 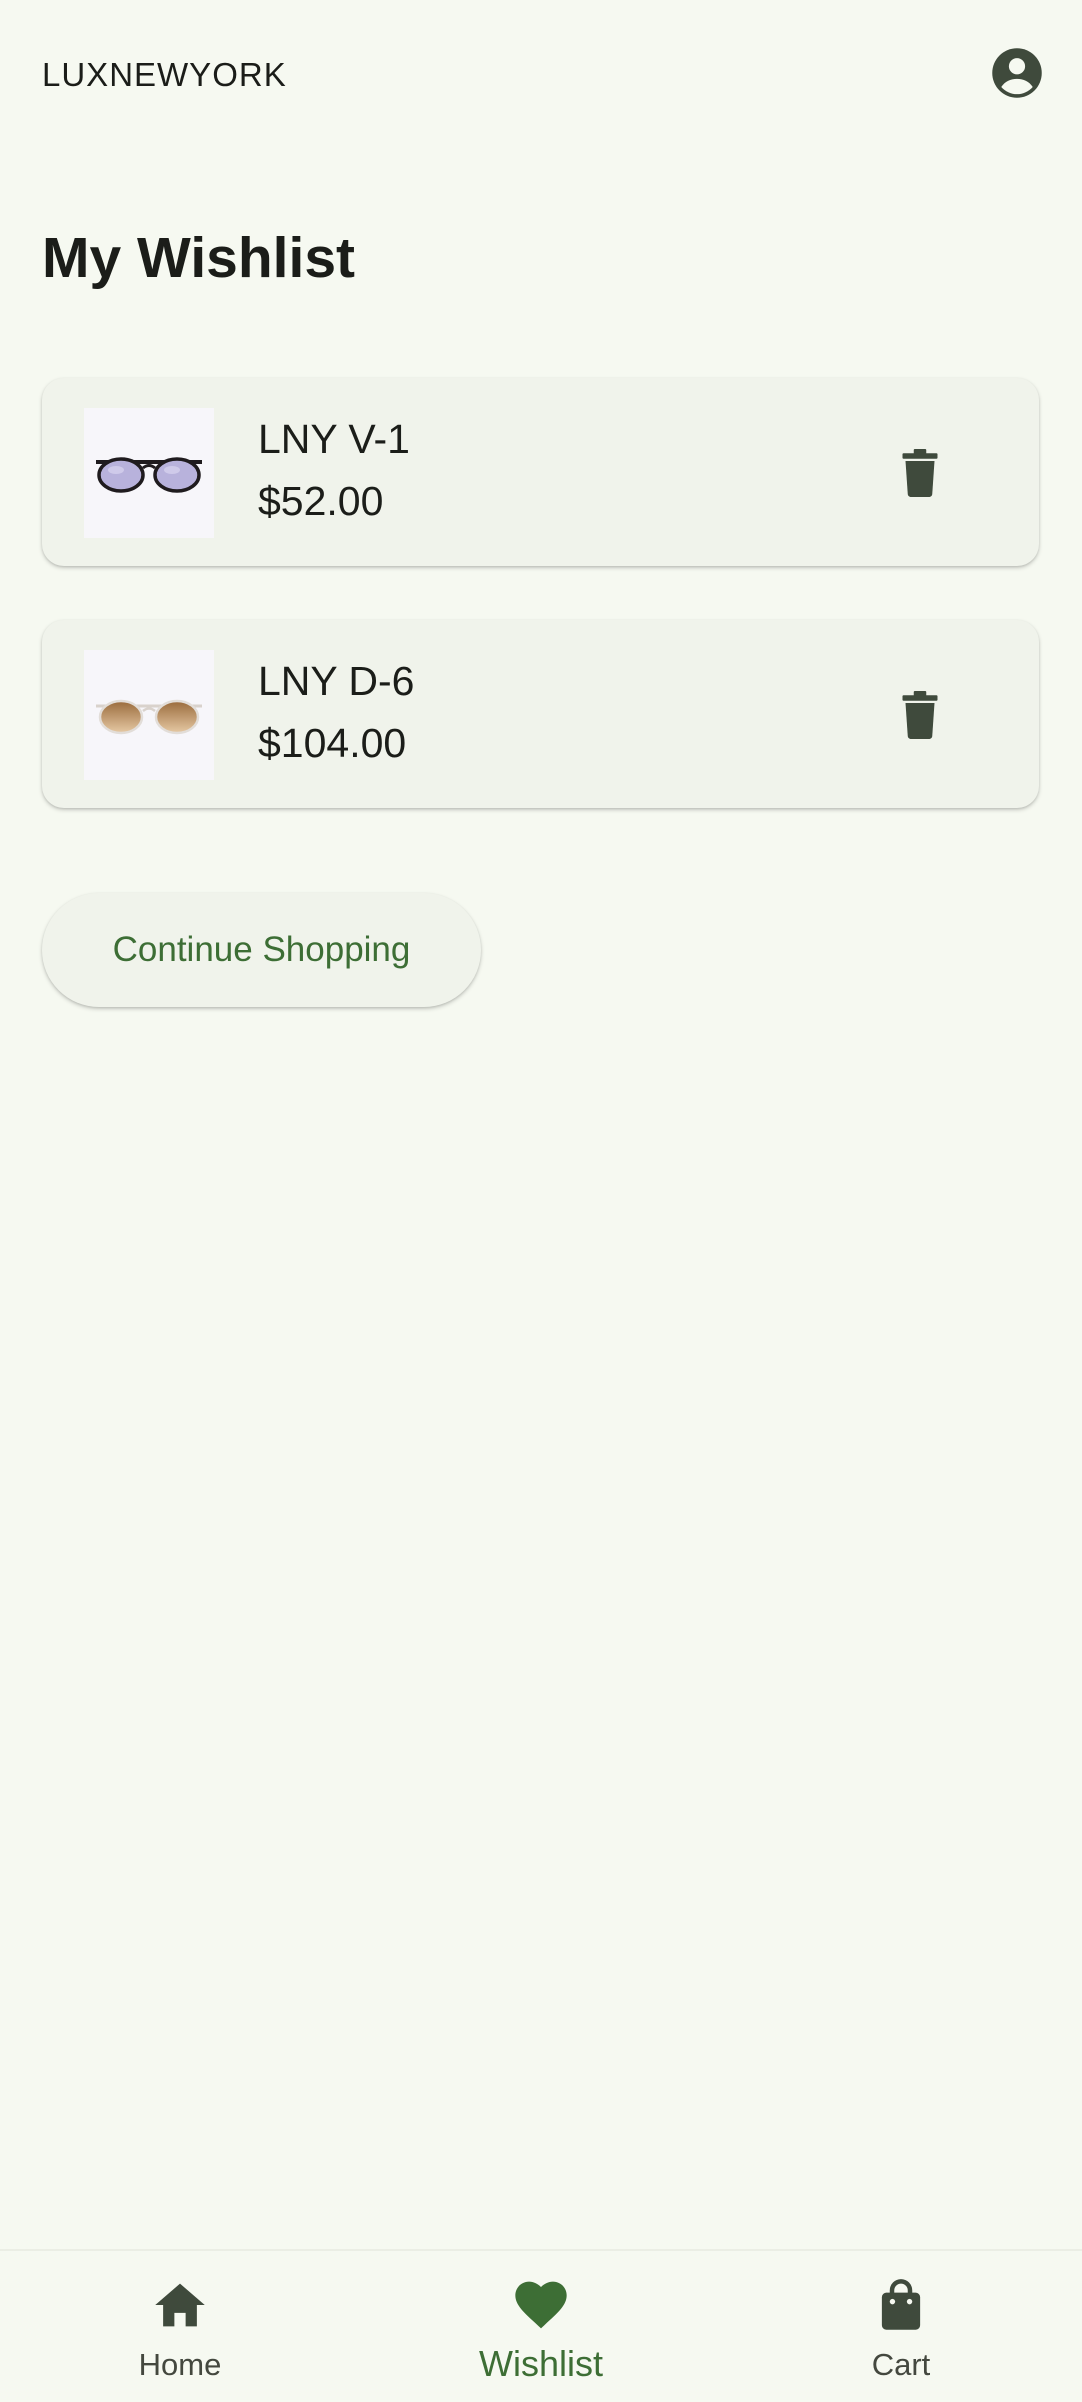 What do you see at coordinates (321, 501) in the screenshot?
I see `item-price: $52.00` at bounding box center [321, 501].